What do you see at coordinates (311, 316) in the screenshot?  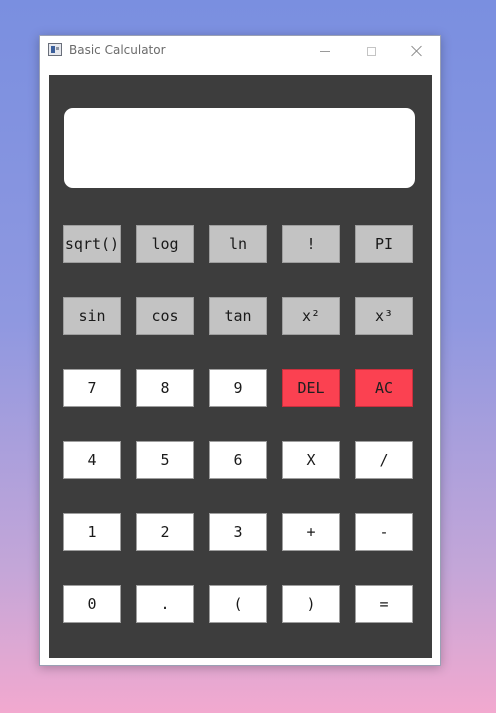 I see `square-button: x²` at bounding box center [311, 316].